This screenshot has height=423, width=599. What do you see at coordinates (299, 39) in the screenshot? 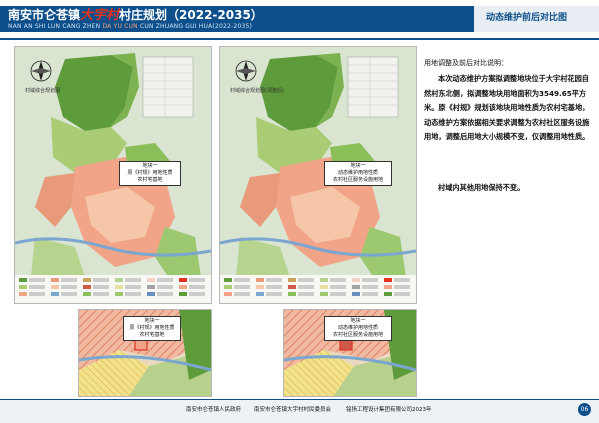
I see `header-divider` at bounding box center [299, 39].